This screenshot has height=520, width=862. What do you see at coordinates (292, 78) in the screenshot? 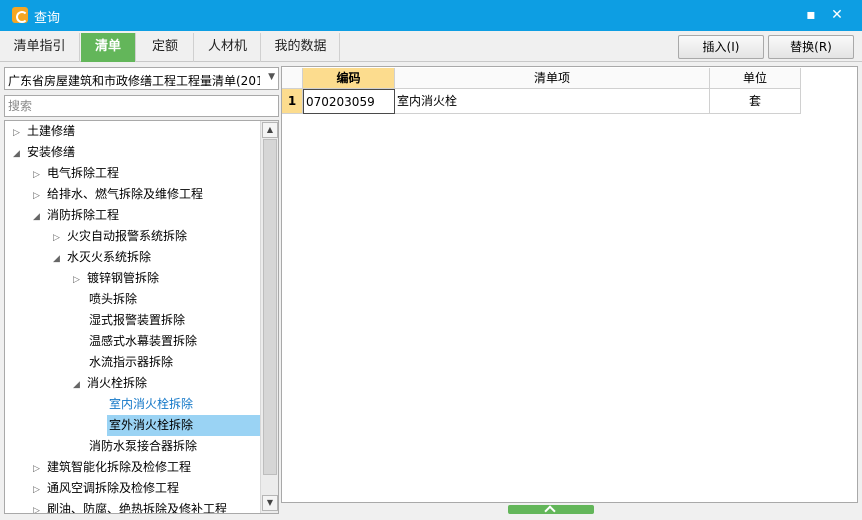
I see `row-number-header` at bounding box center [292, 78].